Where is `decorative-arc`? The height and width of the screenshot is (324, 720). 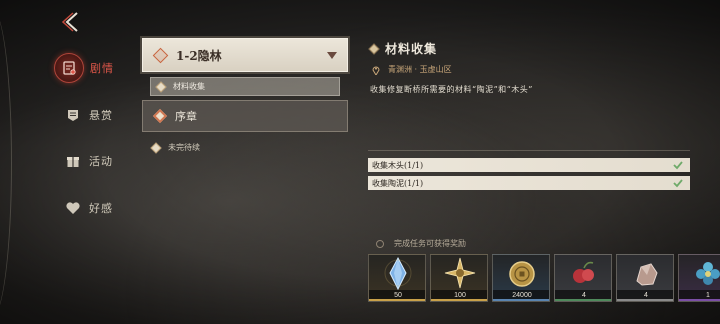
decorative-arc is located at coordinates (6, 163).